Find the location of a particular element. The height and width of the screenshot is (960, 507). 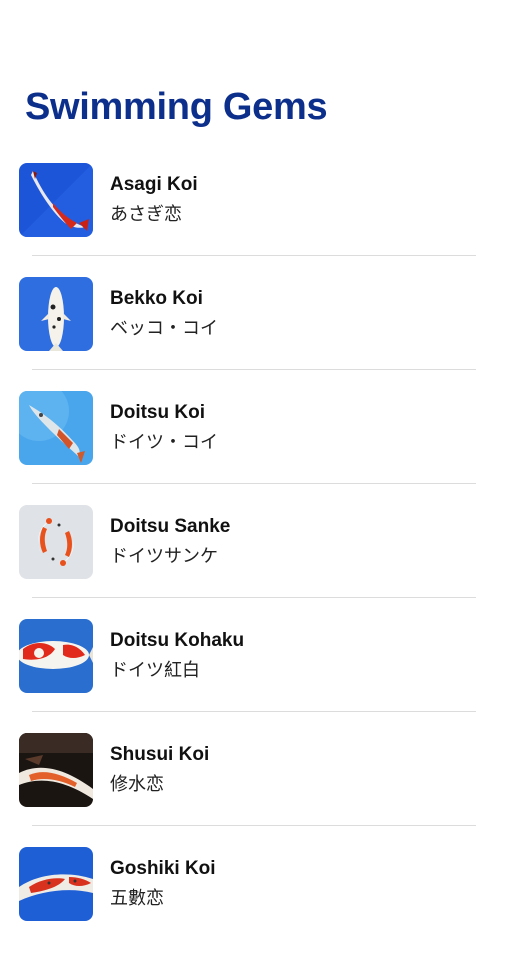

list-item: Bekko Koi ベッコ・コイ is located at coordinates (253, 333).